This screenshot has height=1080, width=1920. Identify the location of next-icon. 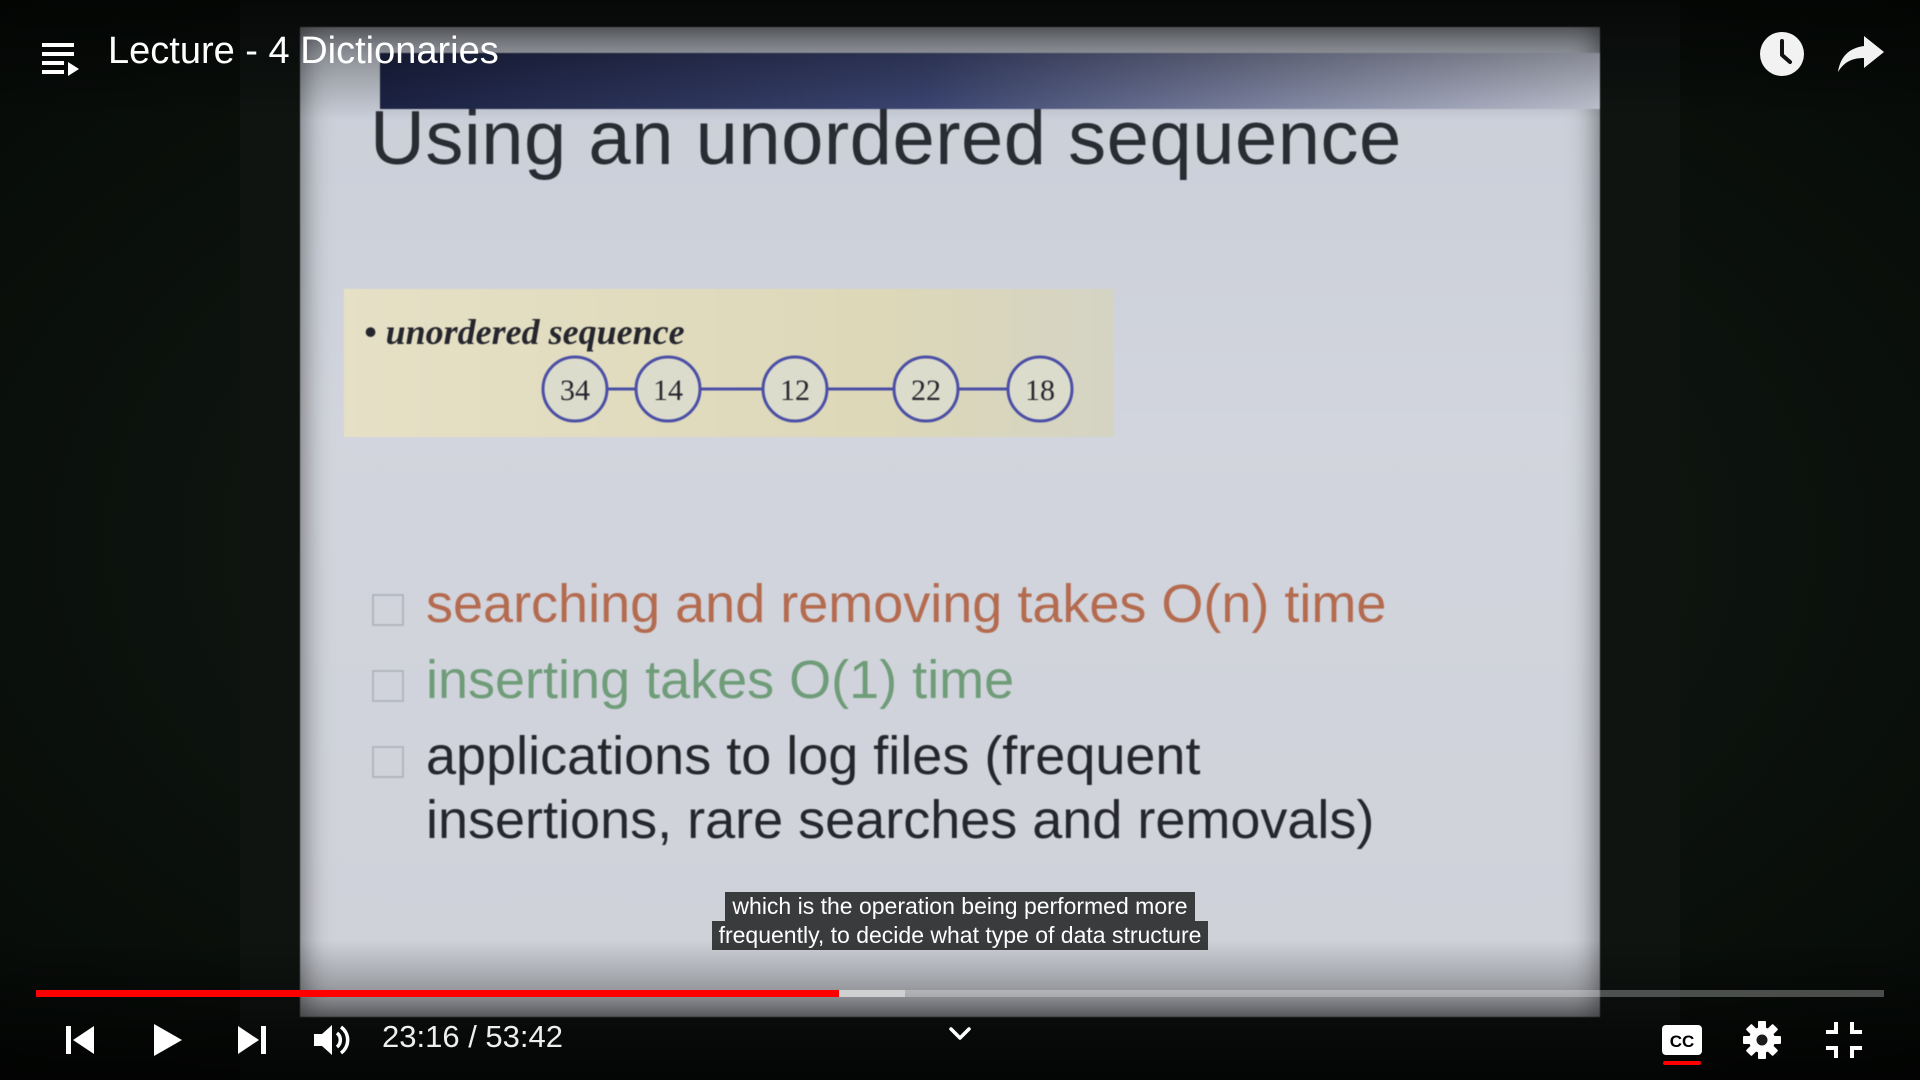
(252, 1040).